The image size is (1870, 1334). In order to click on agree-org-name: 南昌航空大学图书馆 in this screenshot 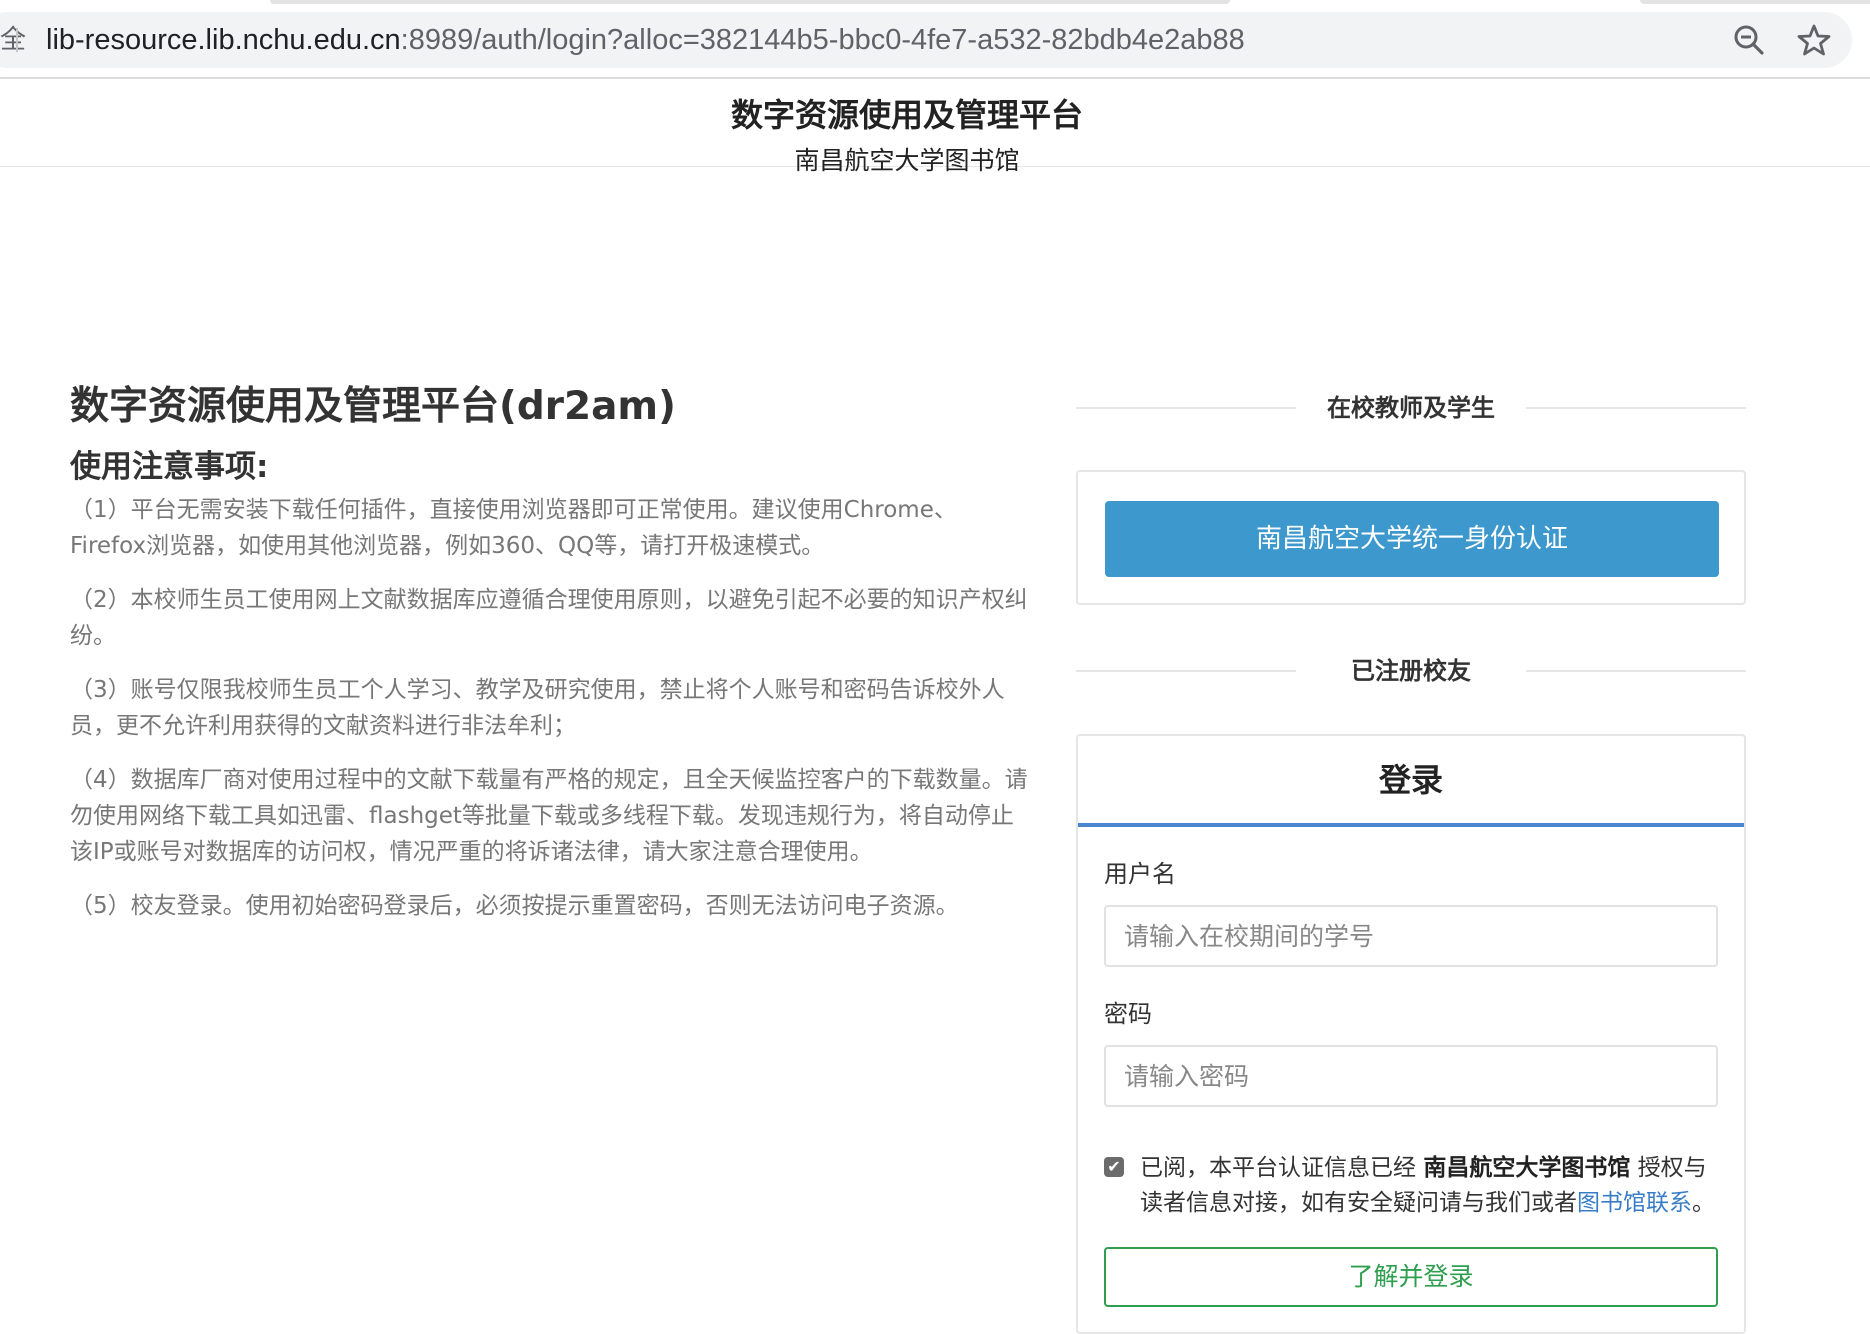, I will do `click(1527, 1168)`.